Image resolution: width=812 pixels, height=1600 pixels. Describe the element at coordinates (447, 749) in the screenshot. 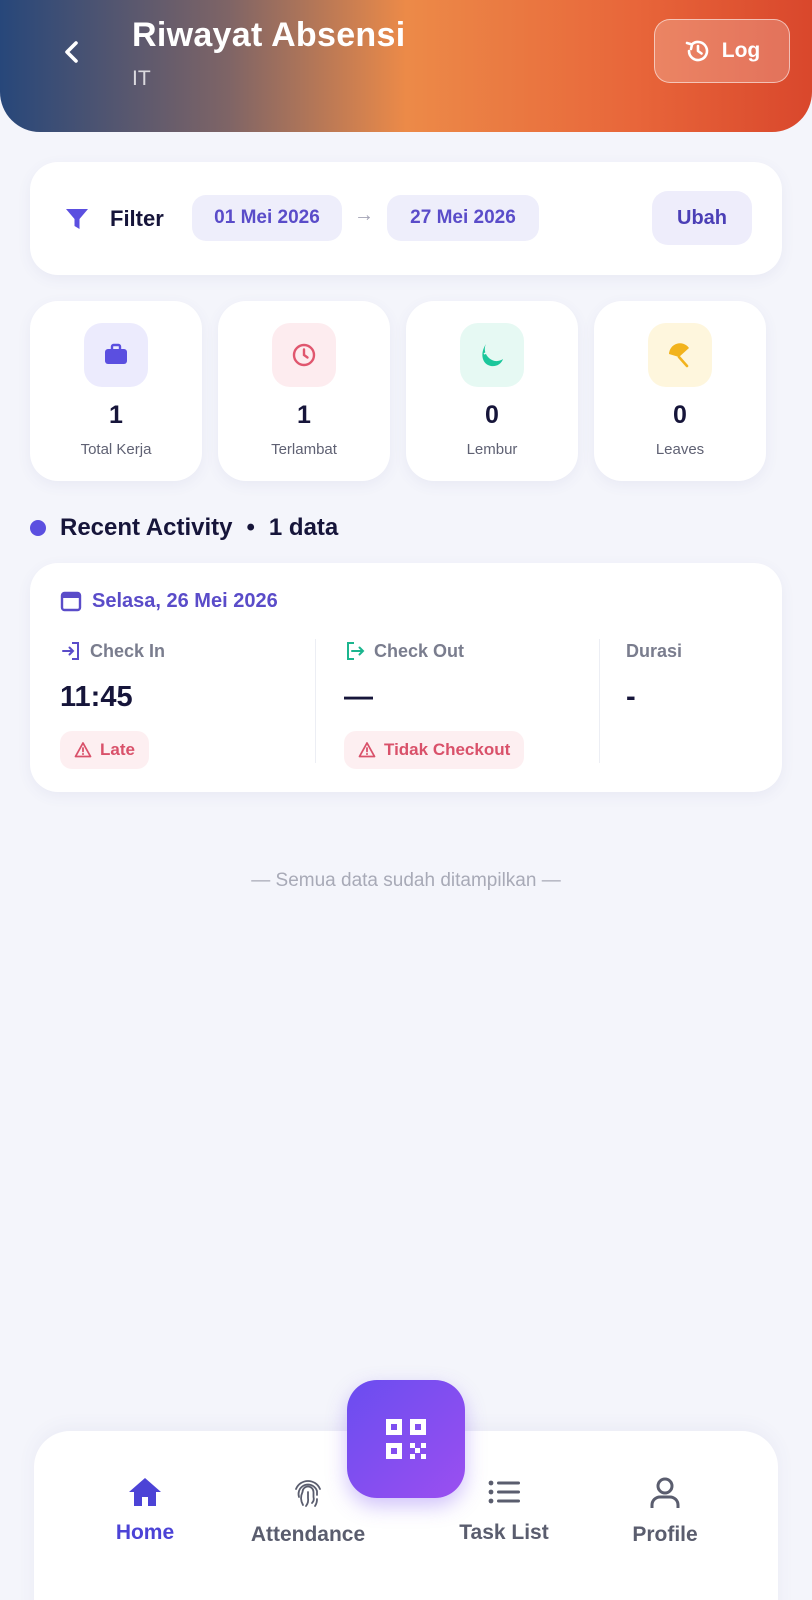

I see `no-checkout-badge-text: Tidak Checkout` at that location.